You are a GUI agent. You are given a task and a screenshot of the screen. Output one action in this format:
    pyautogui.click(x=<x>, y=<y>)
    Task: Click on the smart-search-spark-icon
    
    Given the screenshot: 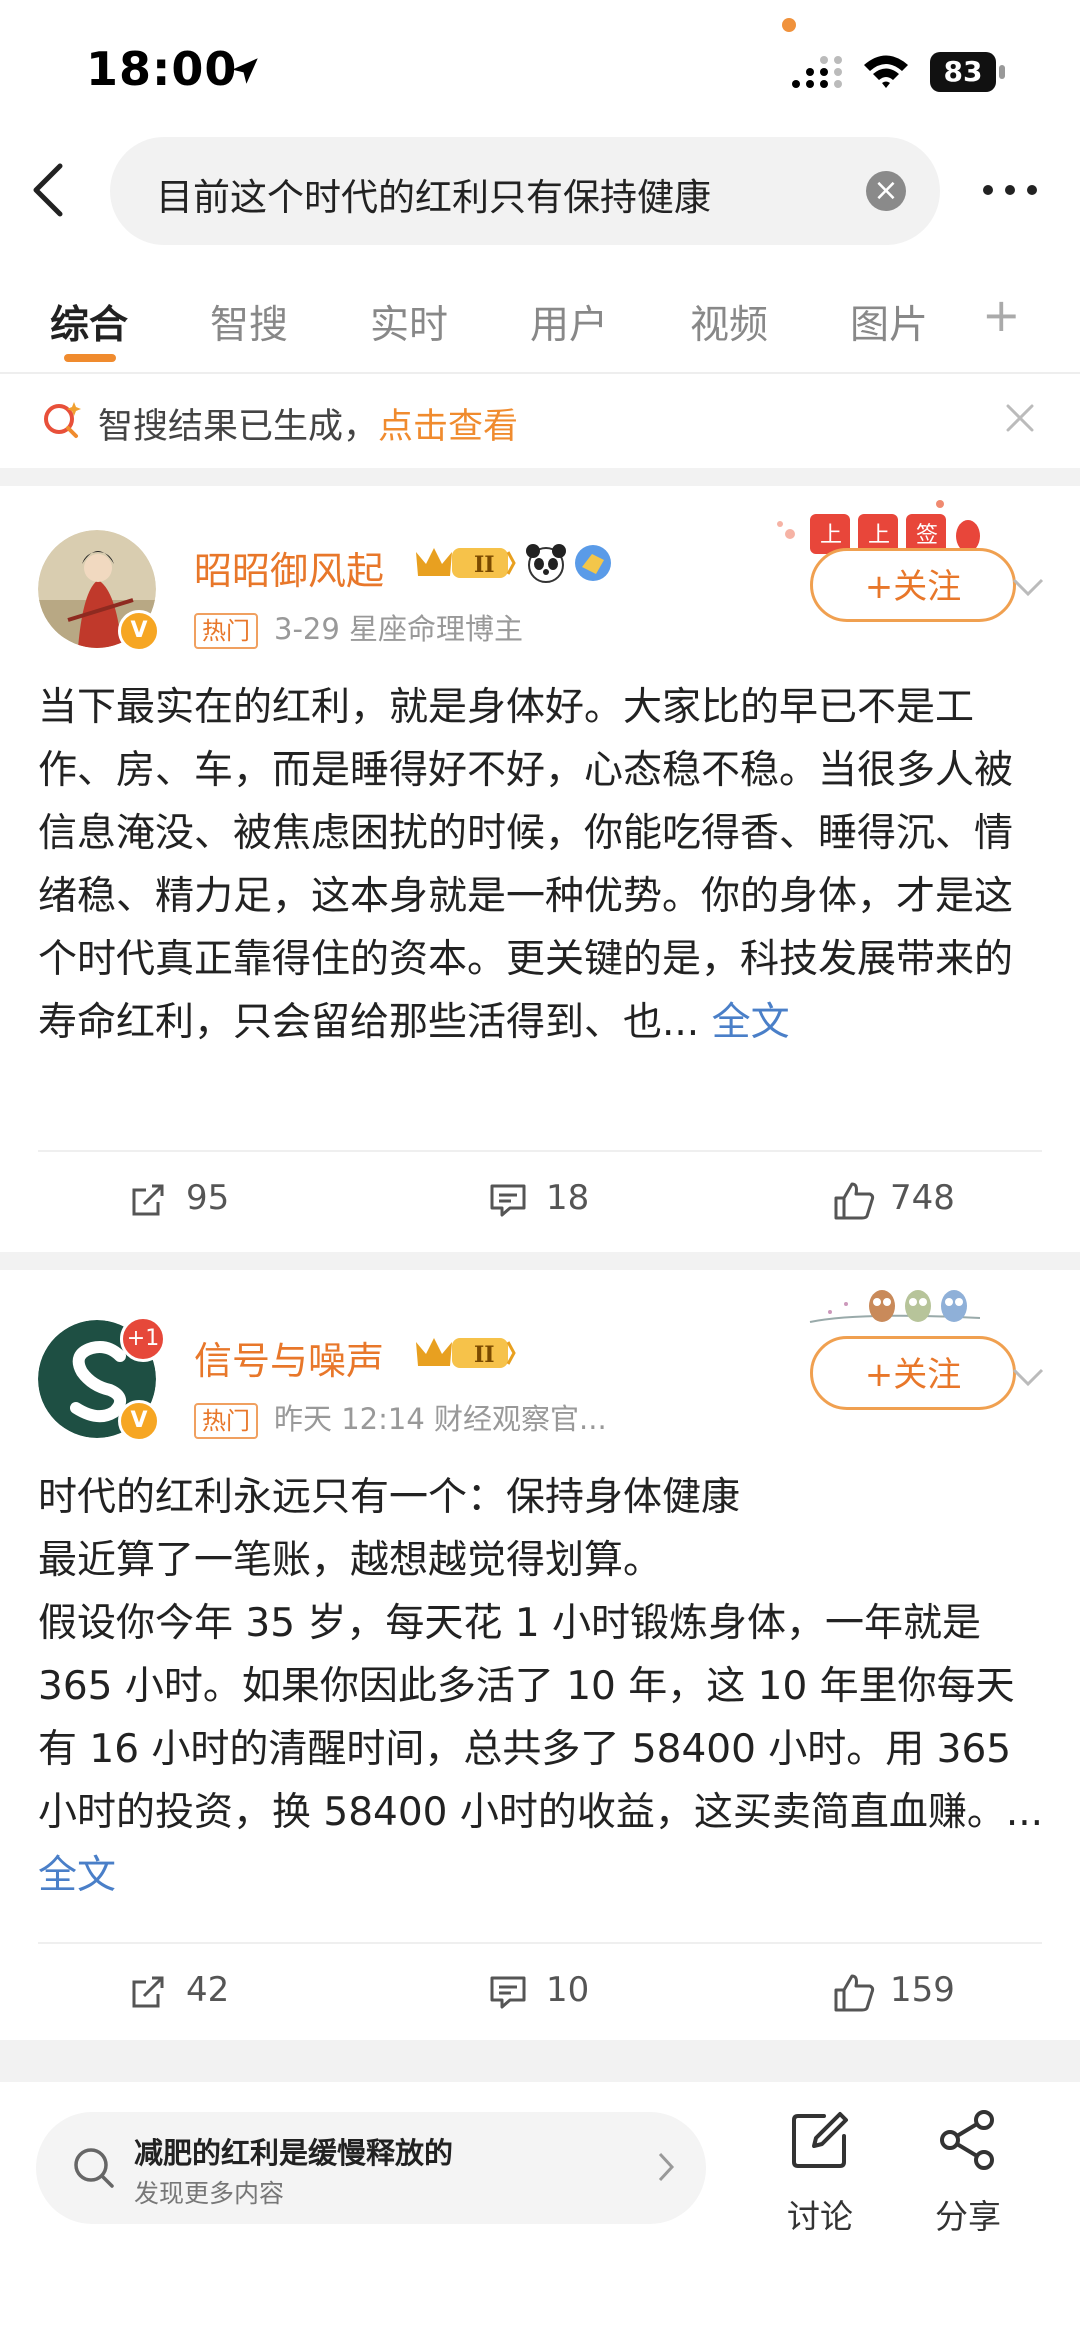 What is the action you would take?
    pyautogui.click(x=62, y=420)
    